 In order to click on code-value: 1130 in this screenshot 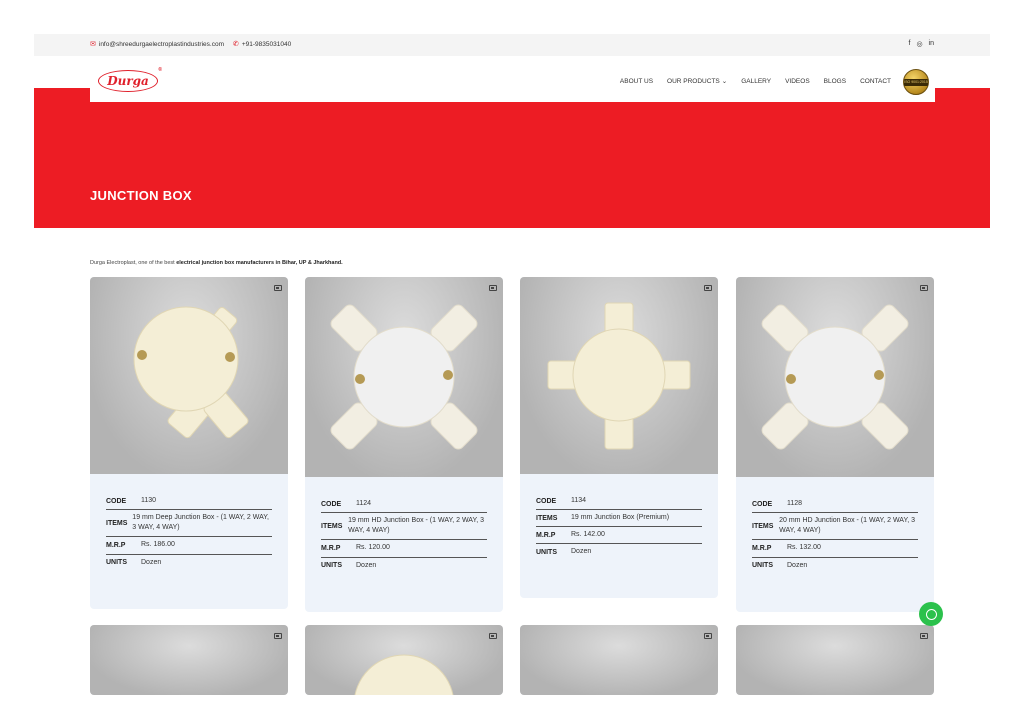, I will do `click(149, 500)`.